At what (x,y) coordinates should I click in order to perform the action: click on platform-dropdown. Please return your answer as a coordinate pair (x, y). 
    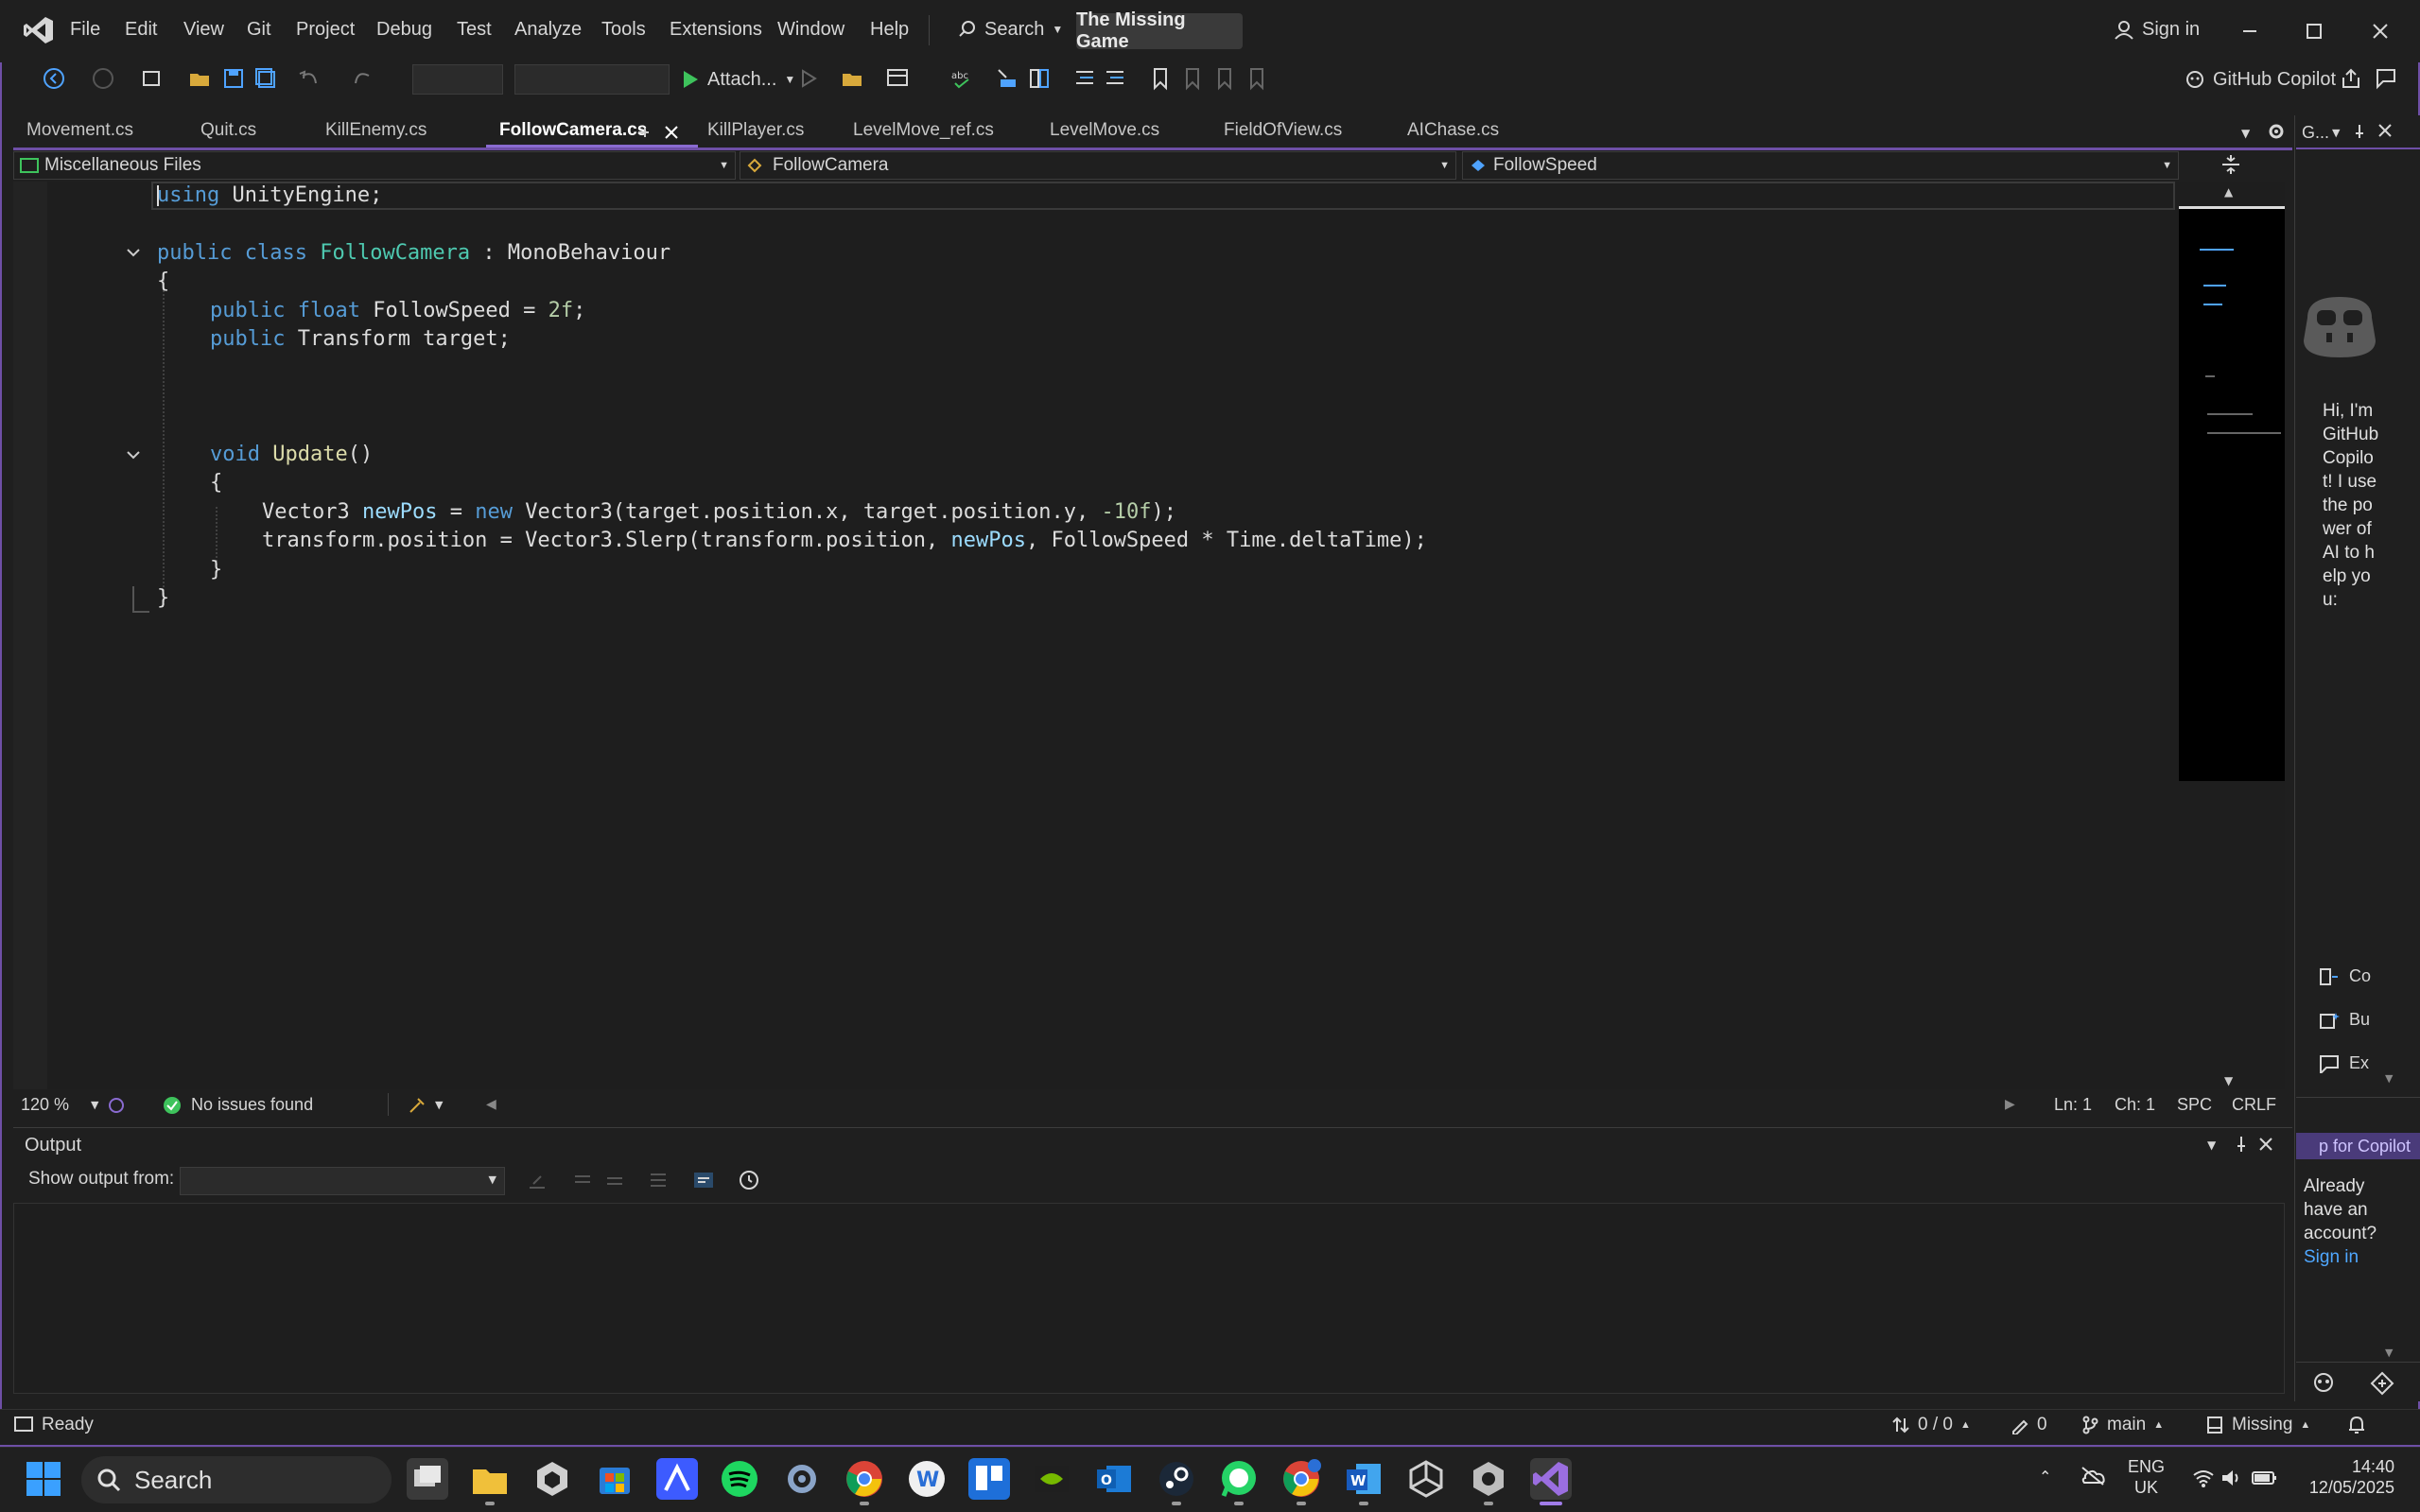
    Looking at the image, I should click on (592, 79).